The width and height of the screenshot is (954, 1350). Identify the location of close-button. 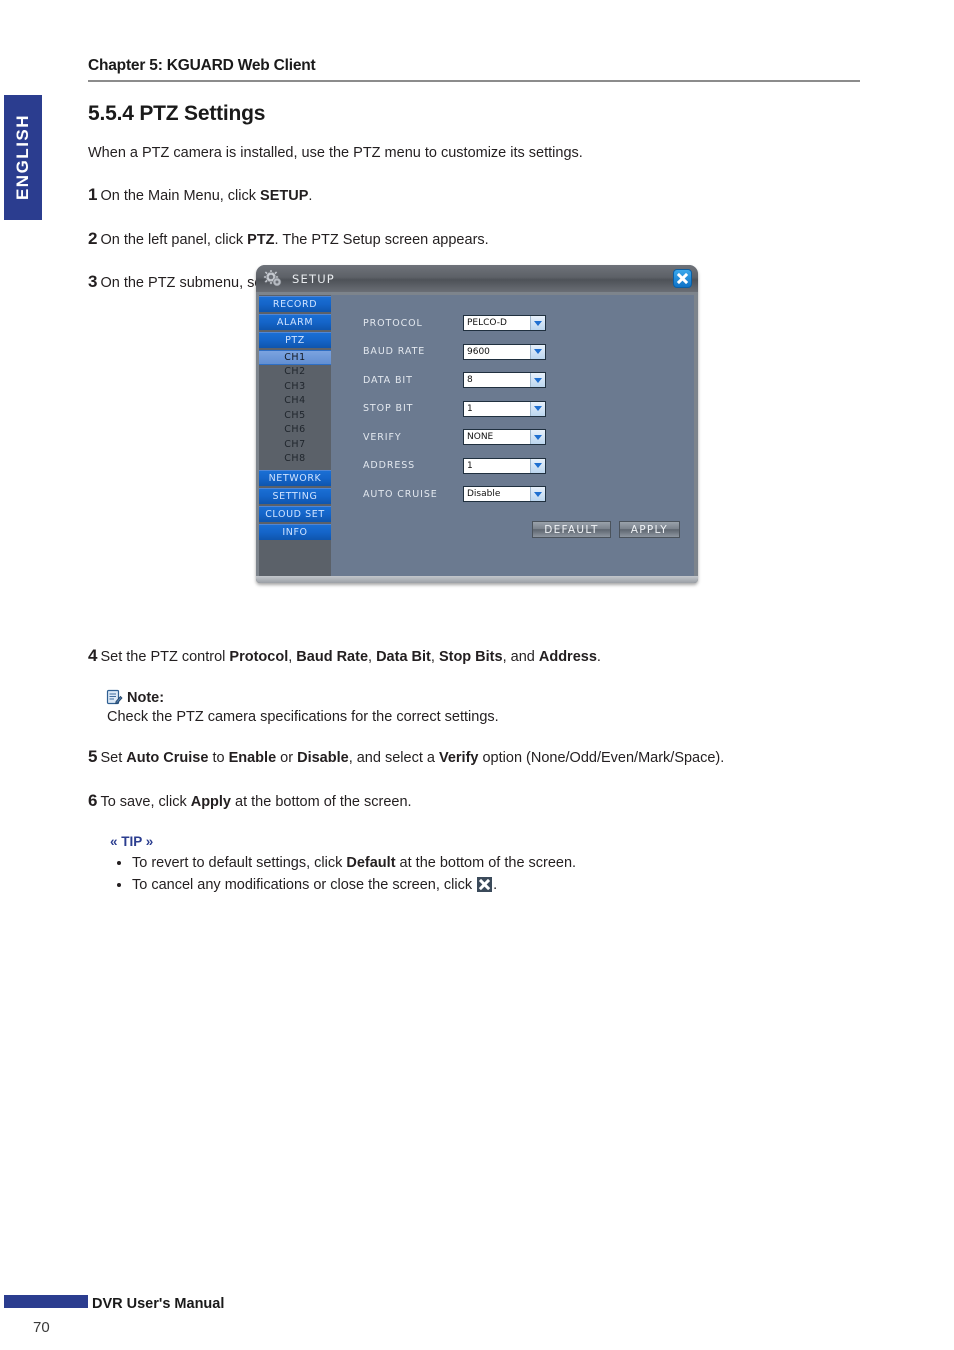
(682, 278).